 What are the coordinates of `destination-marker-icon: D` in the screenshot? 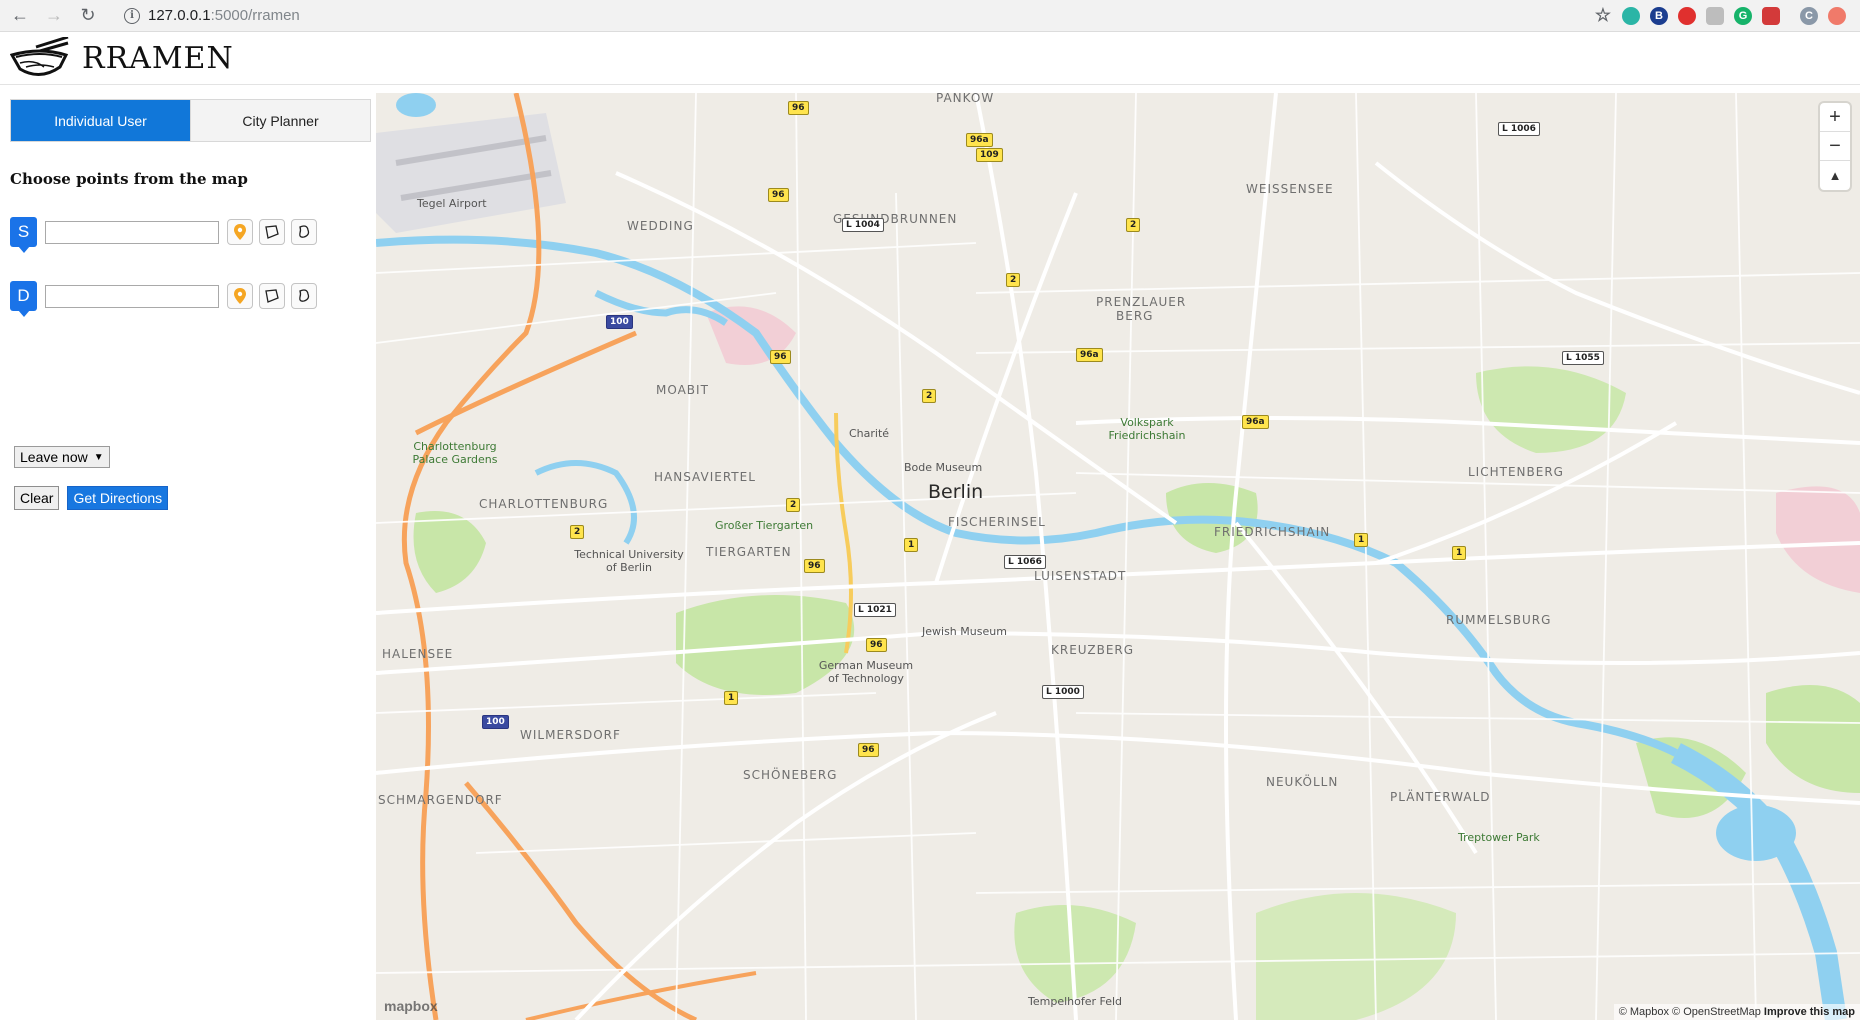 It's located at (23, 299).